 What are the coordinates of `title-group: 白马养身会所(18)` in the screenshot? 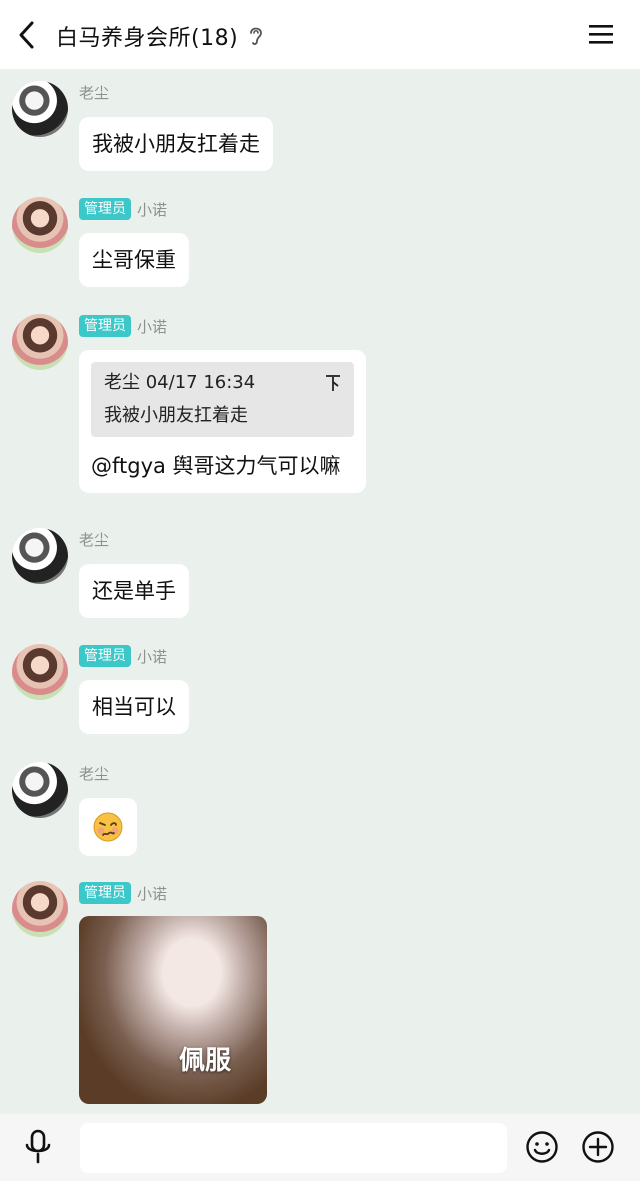 It's located at (160, 36).